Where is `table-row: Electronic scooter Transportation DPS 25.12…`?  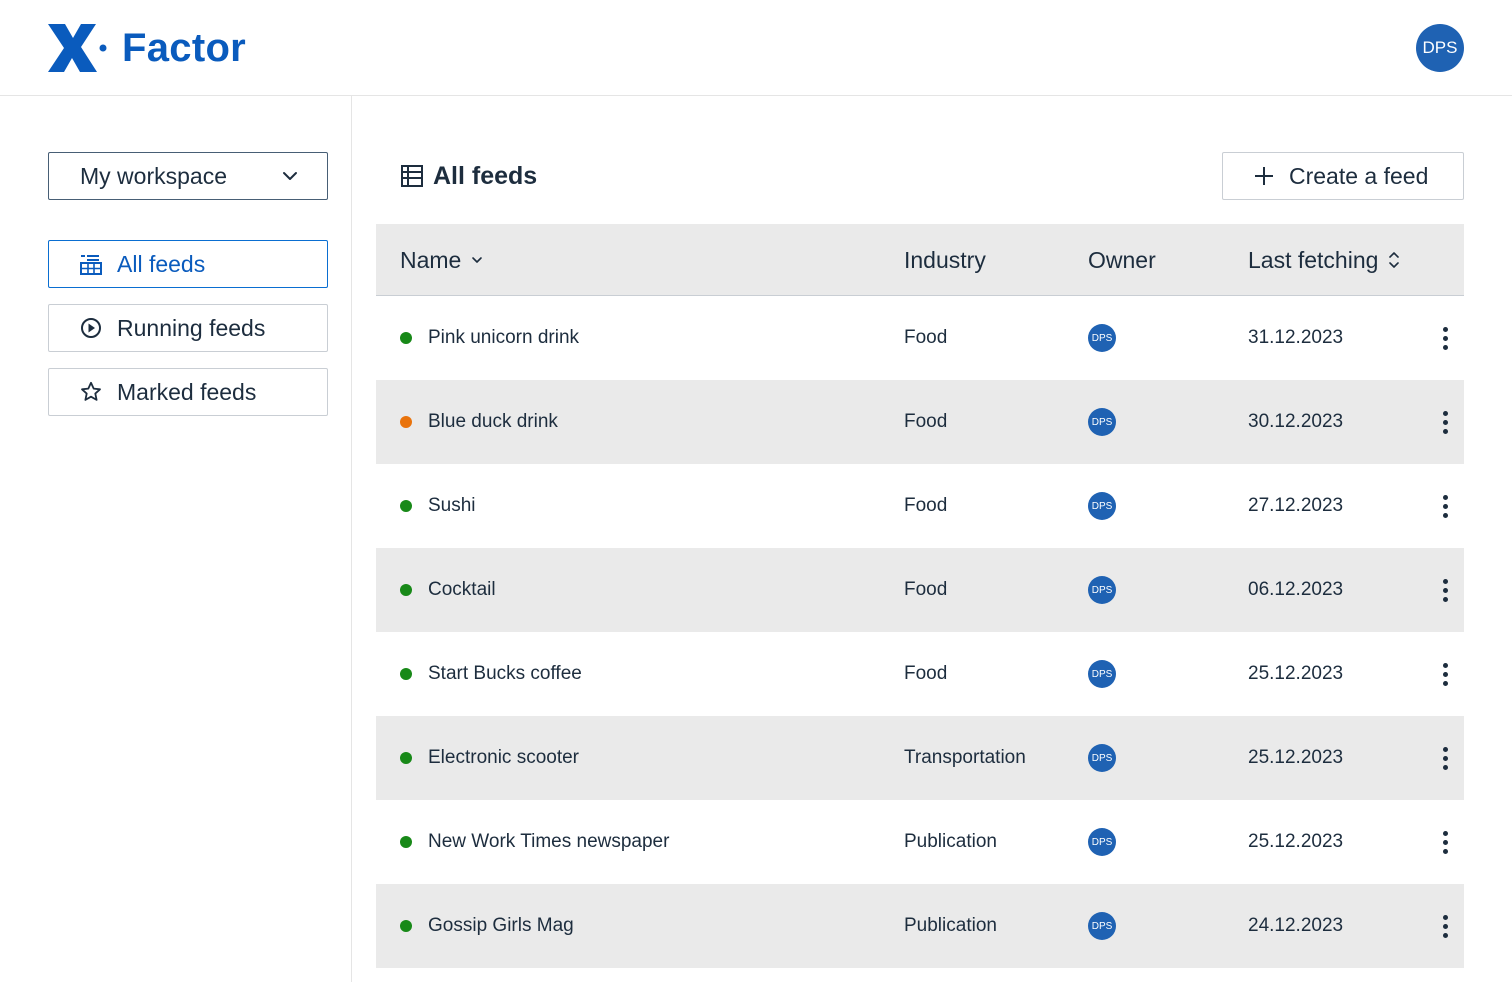 table-row: Electronic scooter Transportation DPS 25.12… is located at coordinates (920, 758).